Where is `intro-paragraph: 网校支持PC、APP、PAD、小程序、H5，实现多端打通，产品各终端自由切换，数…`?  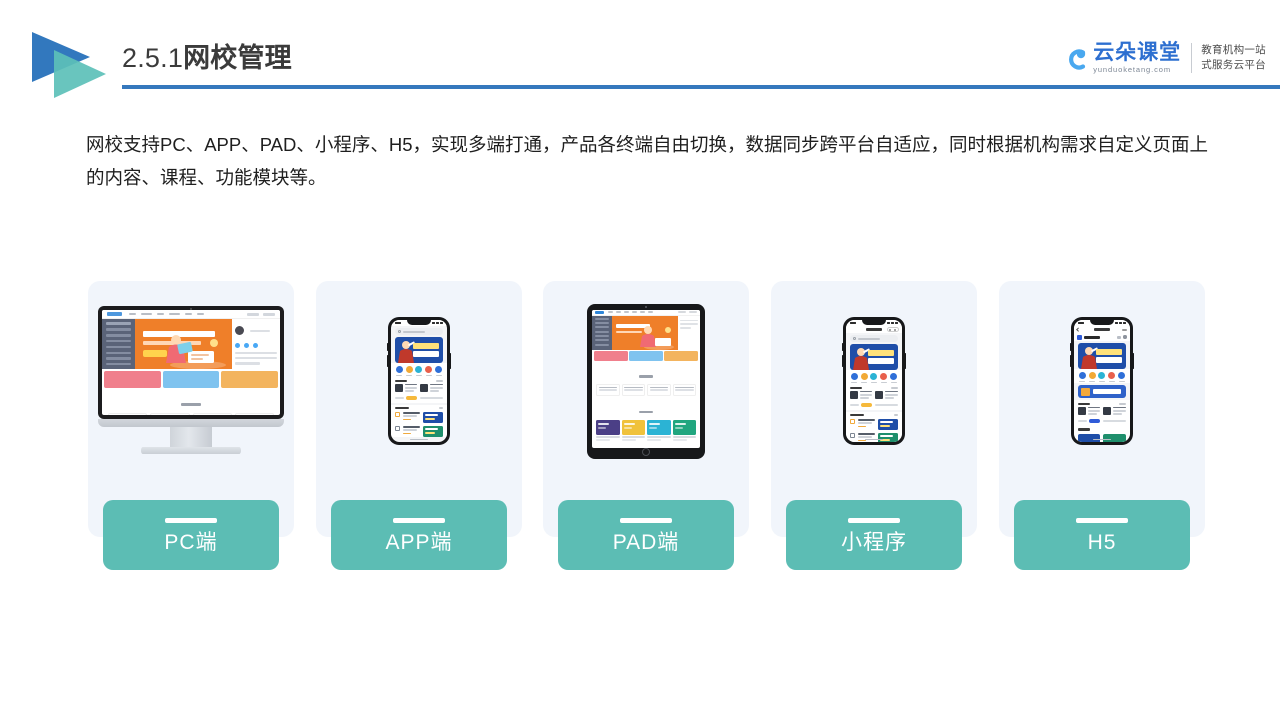 intro-paragraph: 网校支持PC、APP、PAD、小程序、H5，实现多端打通，产品各终端自由切换，数… is located at coordinates (647, 161).